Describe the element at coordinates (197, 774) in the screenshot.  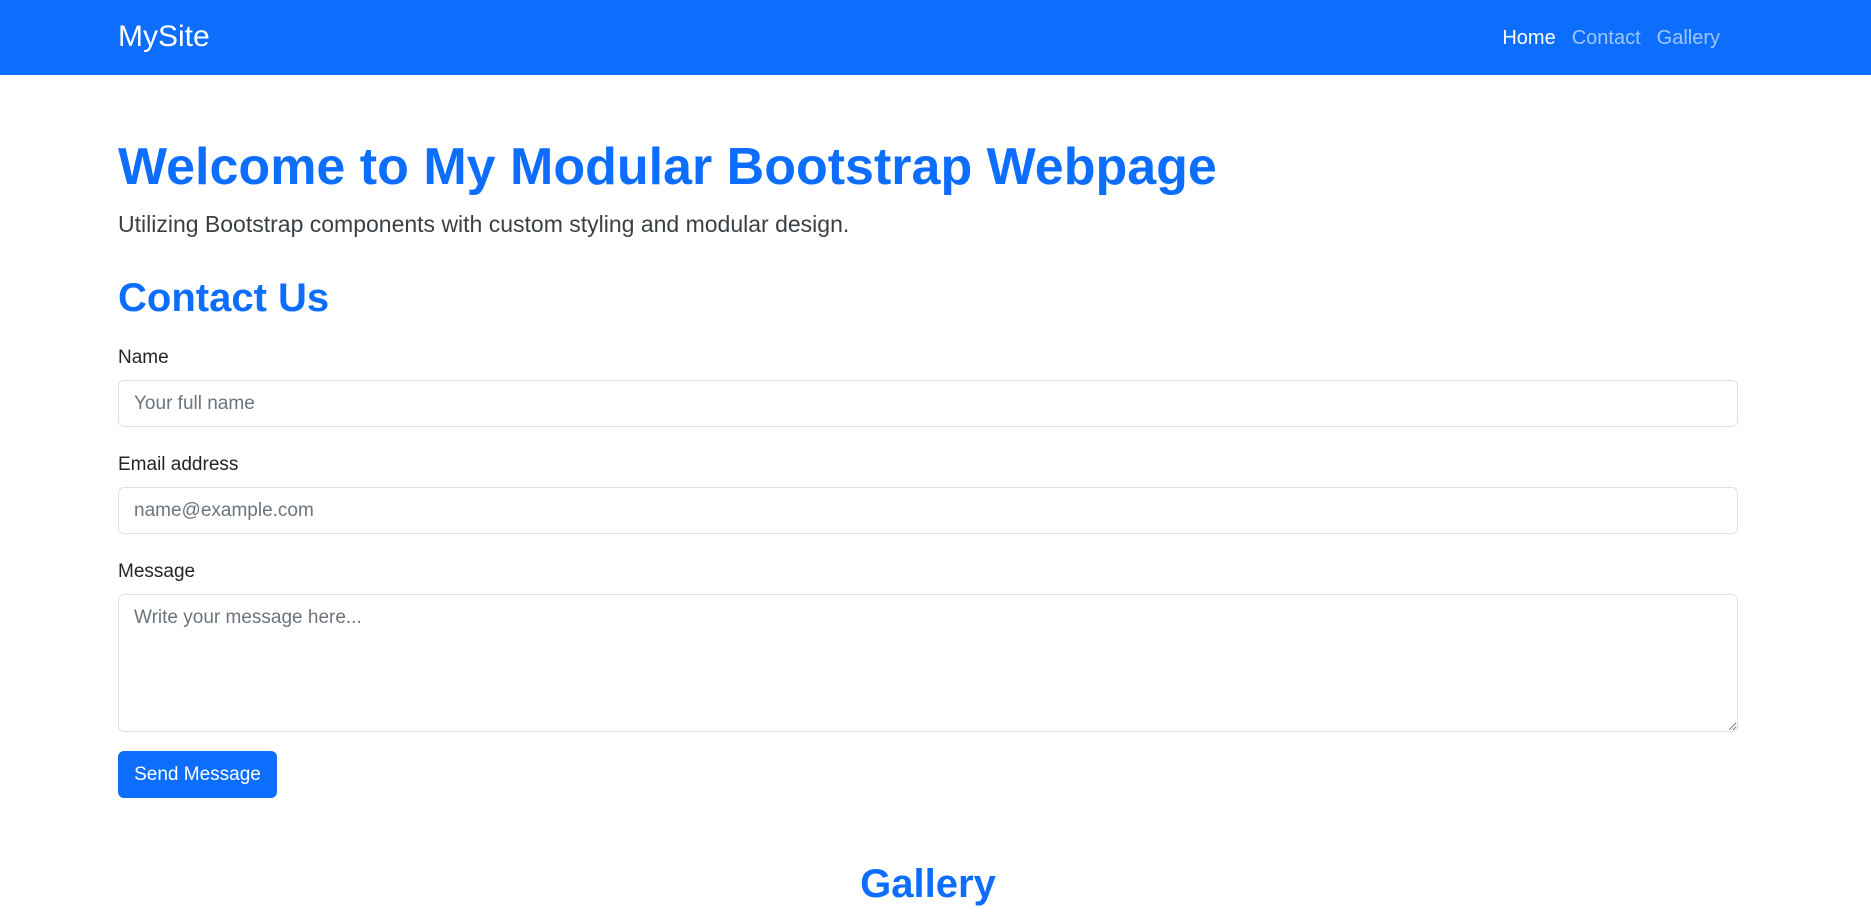
I see `send-message-button: Send Message` at that location.